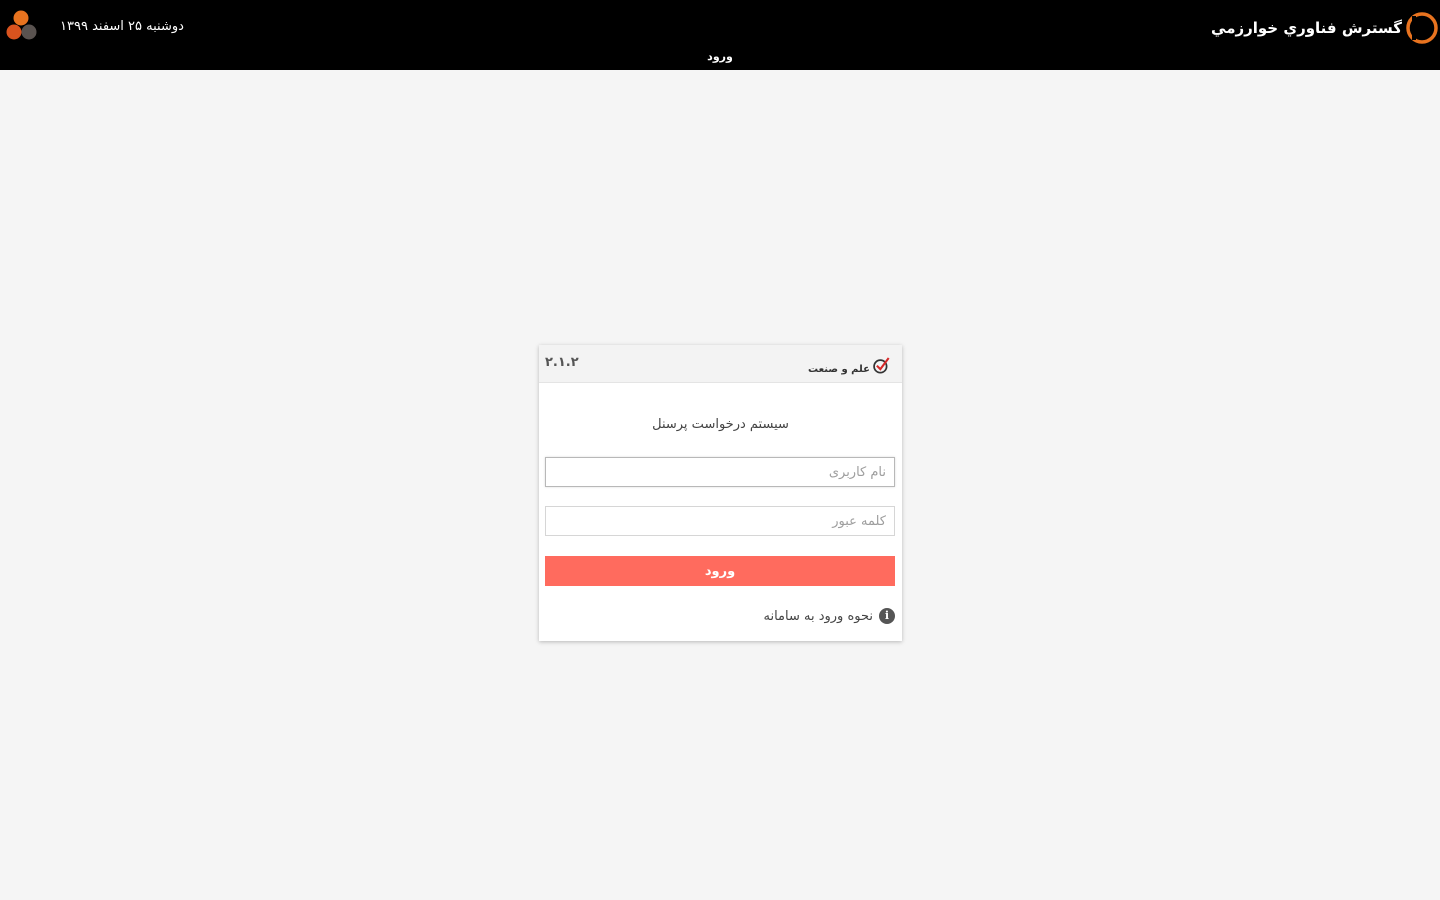 This screenshot has height=900, width=1440. I want to click on login-card-header: ۲.۱.۲ علم و صنعت, so click(720, 364).